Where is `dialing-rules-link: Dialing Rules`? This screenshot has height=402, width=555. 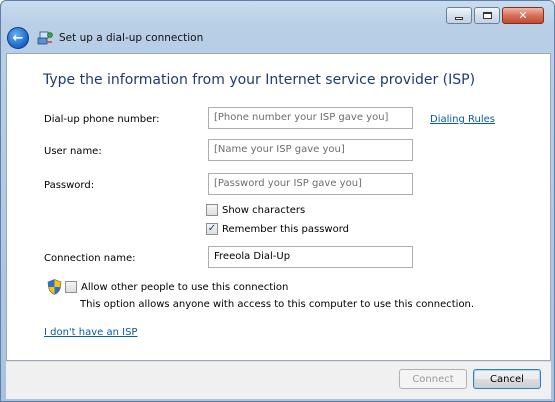
dialing-rules-link: Dialing Rules is located at coordinates (462, 119).